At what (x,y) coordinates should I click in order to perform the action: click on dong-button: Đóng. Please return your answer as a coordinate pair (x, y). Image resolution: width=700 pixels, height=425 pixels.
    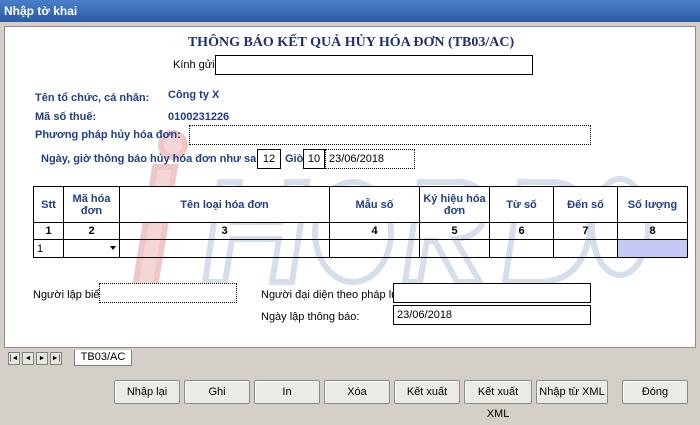
    Looking at the image, I should click on (655, 392).